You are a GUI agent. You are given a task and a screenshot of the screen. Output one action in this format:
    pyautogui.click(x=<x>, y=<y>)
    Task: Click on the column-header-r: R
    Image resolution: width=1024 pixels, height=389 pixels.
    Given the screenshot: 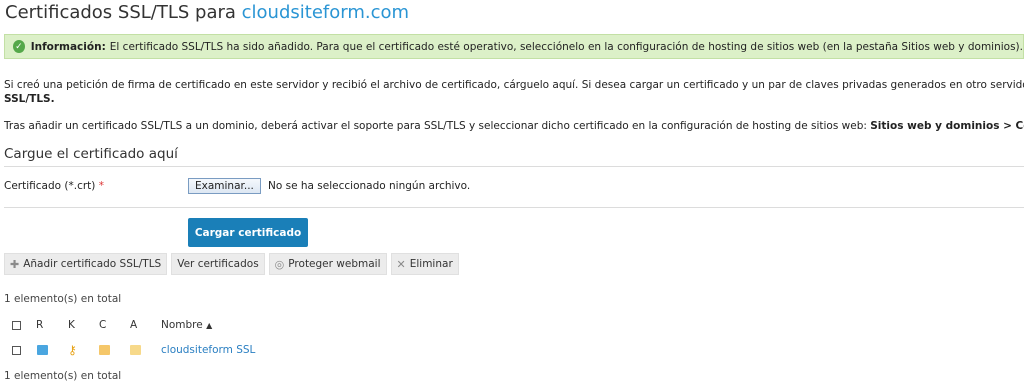 What is the action you would take?
    pyautogui.click(x=39, y=325)
    